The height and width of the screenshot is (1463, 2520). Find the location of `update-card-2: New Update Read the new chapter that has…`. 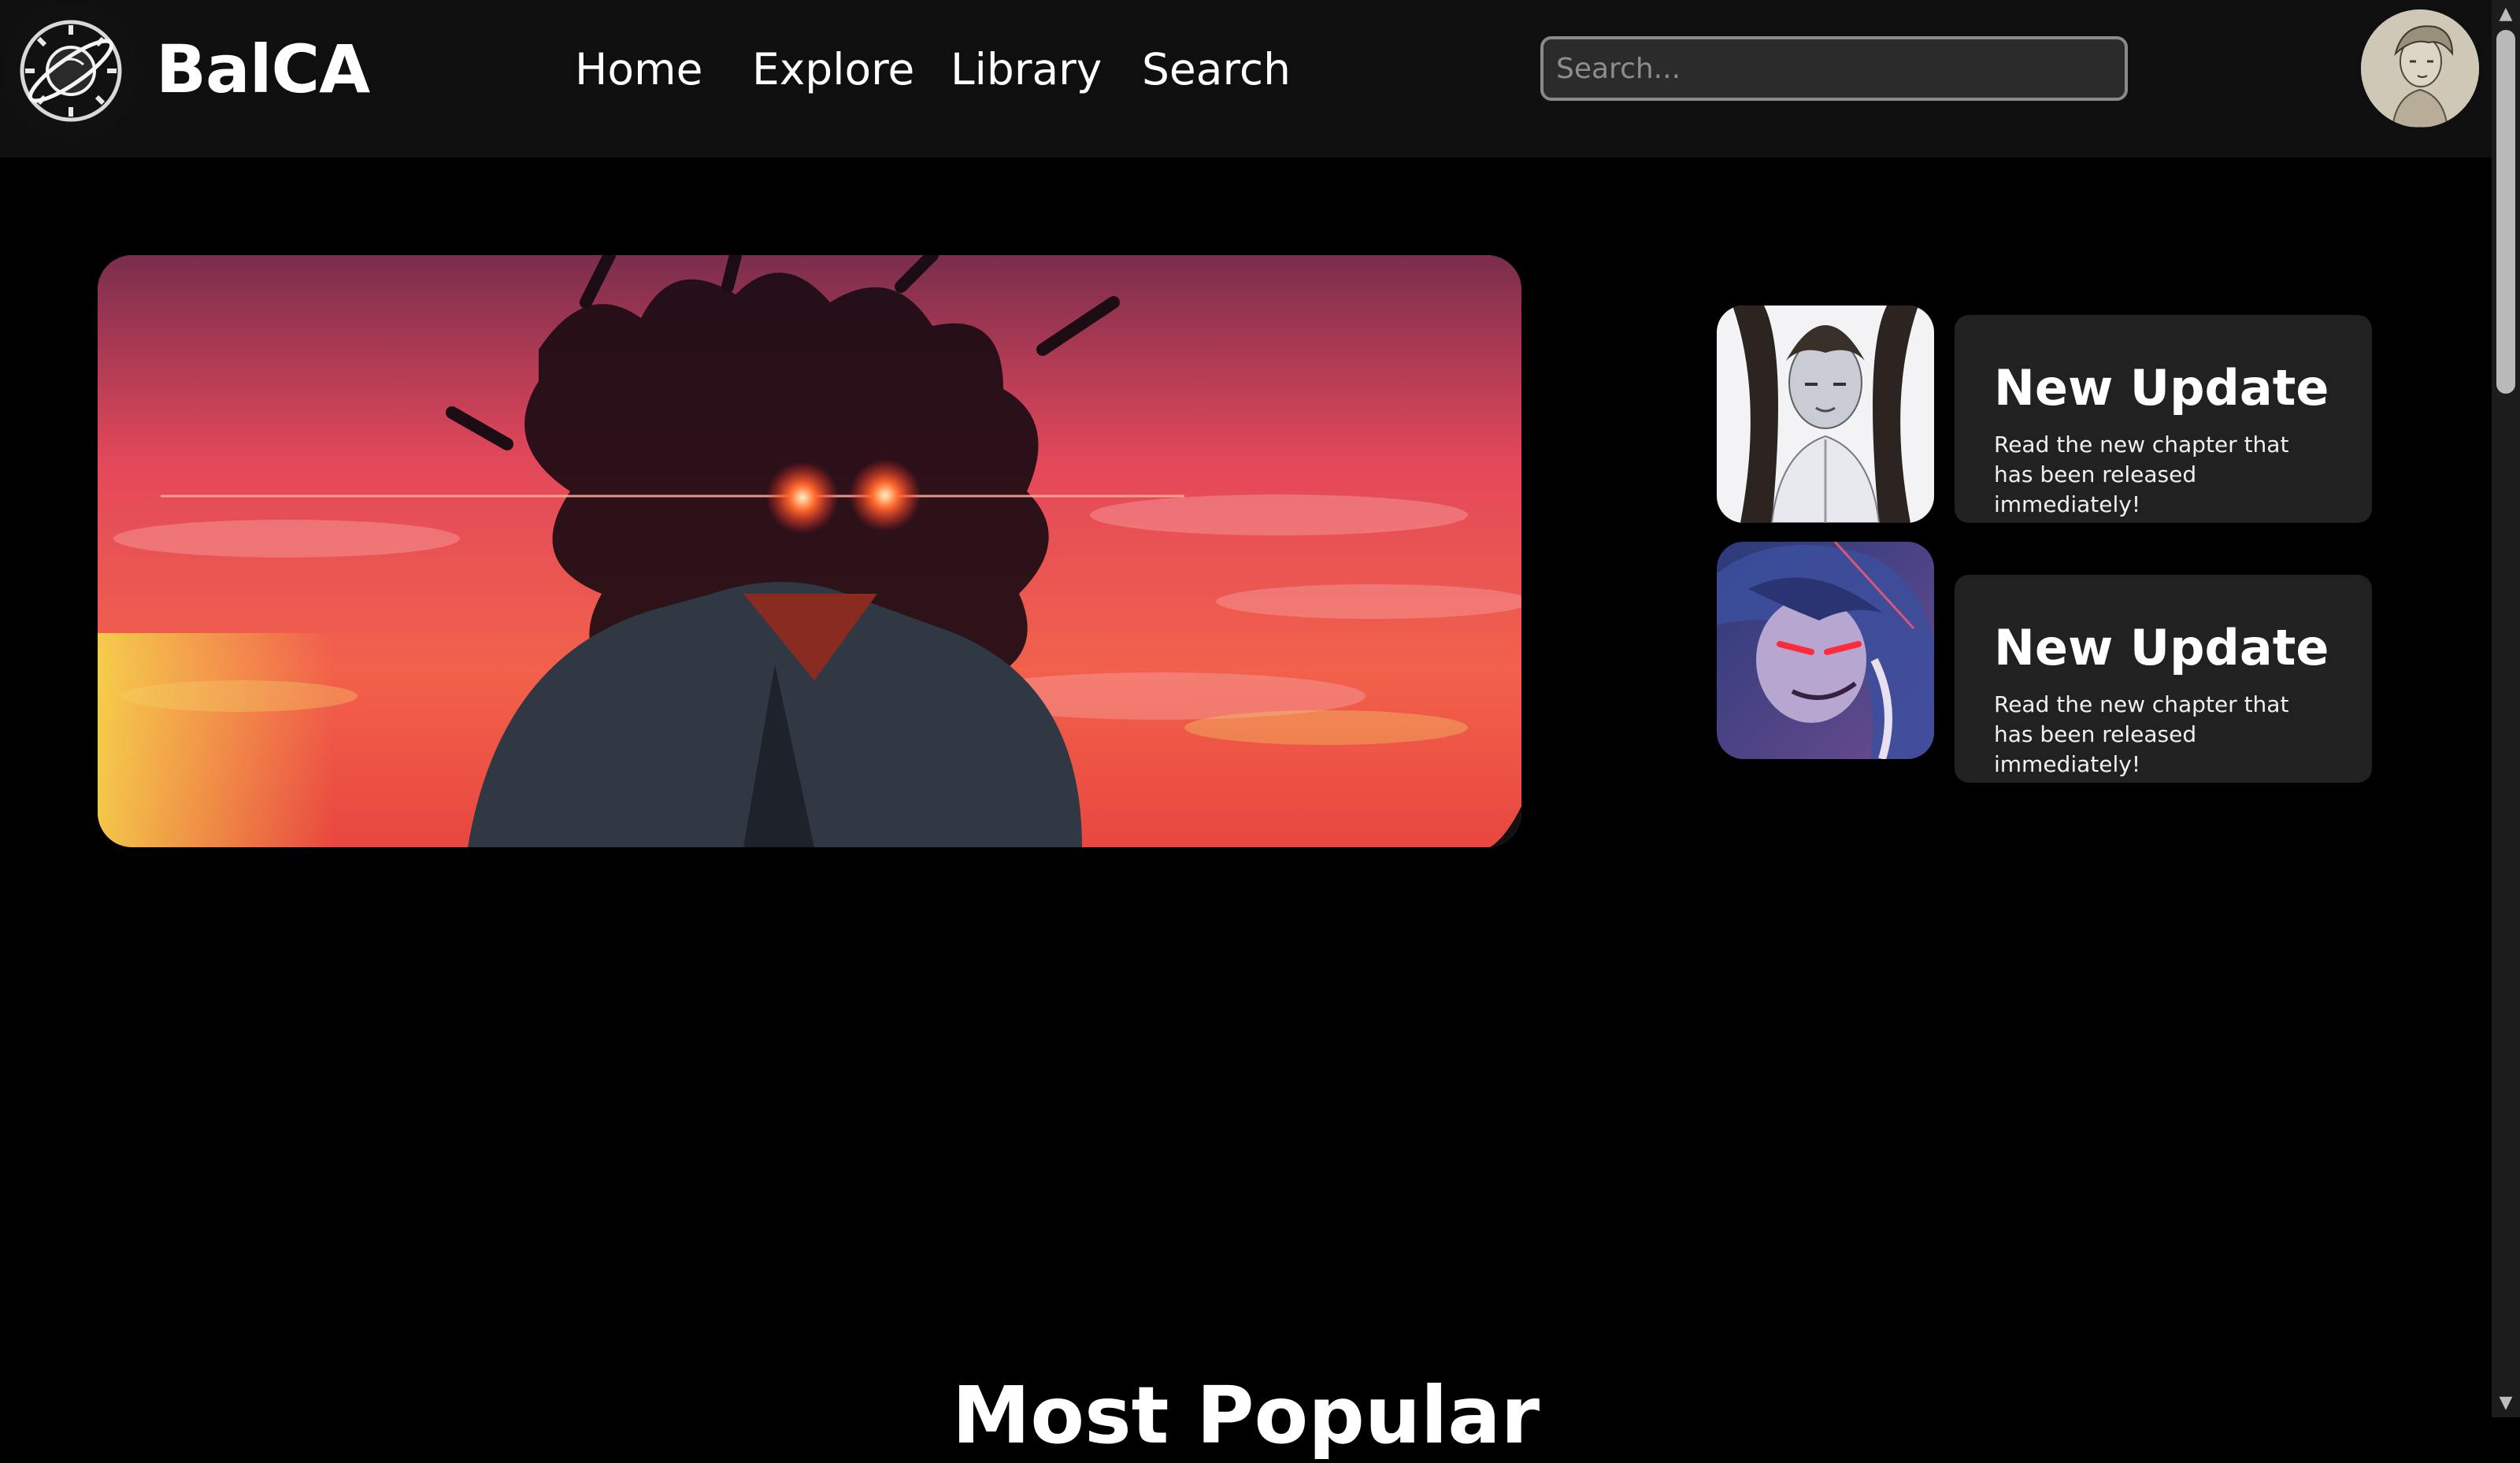

update-card-2: New Update Read the new chapter that has… is located at coordinates (2163, 679).